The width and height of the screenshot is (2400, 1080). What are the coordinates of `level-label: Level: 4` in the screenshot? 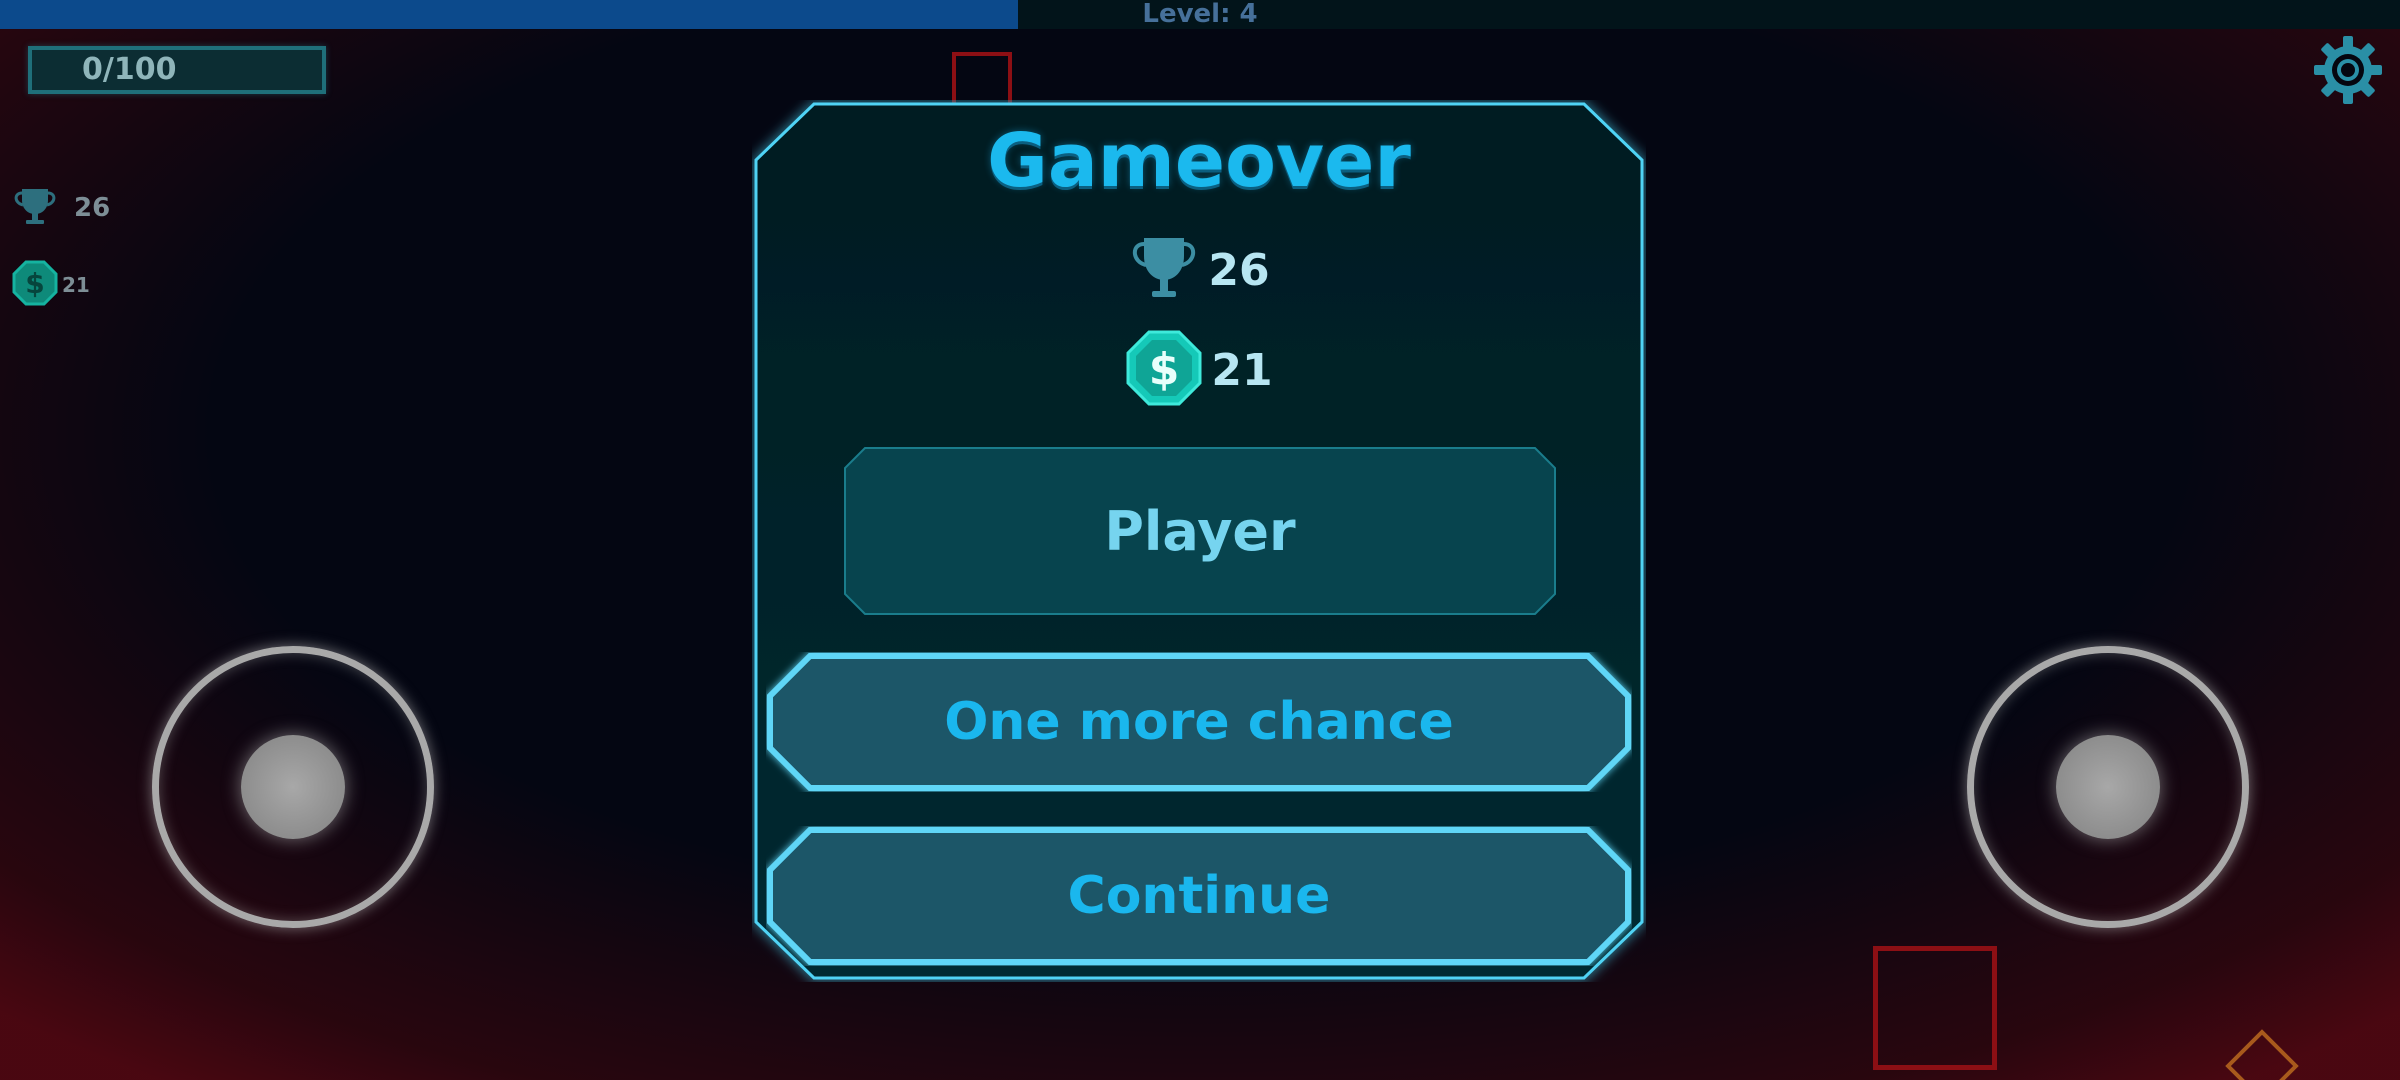 It's located at (1200, 14).